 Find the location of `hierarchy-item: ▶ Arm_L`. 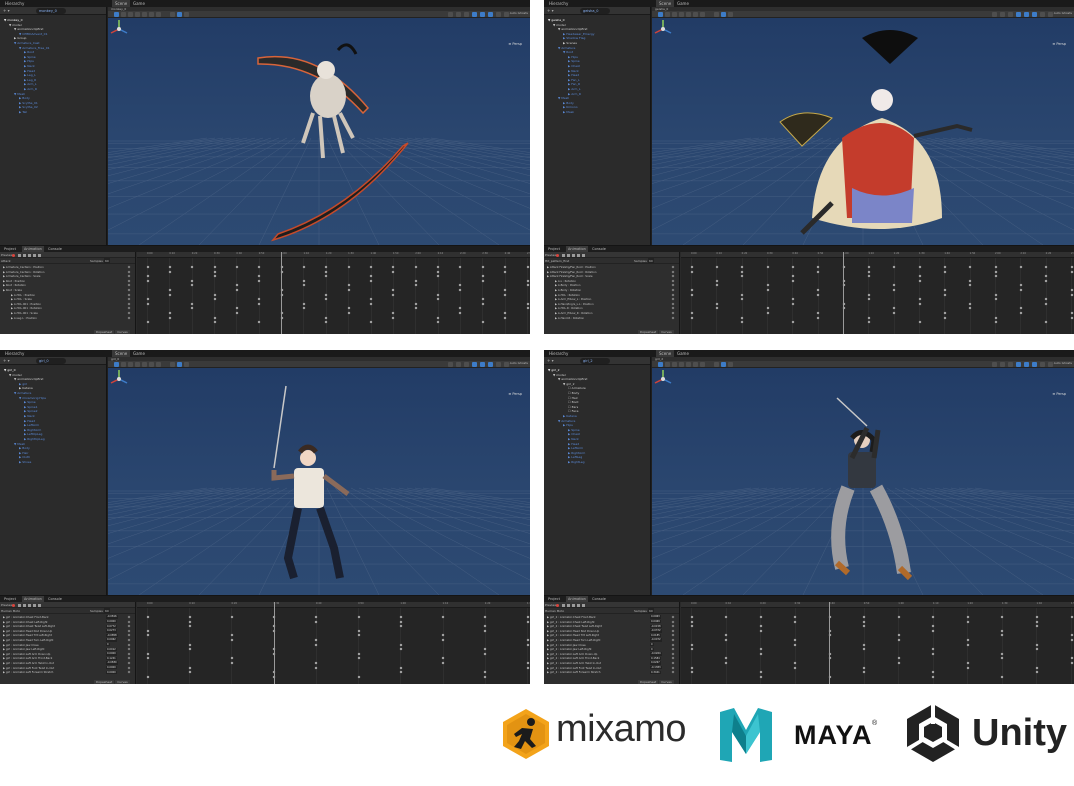

hierarchy-item: ▶ Arm_L is located at coordinates (30, 84).